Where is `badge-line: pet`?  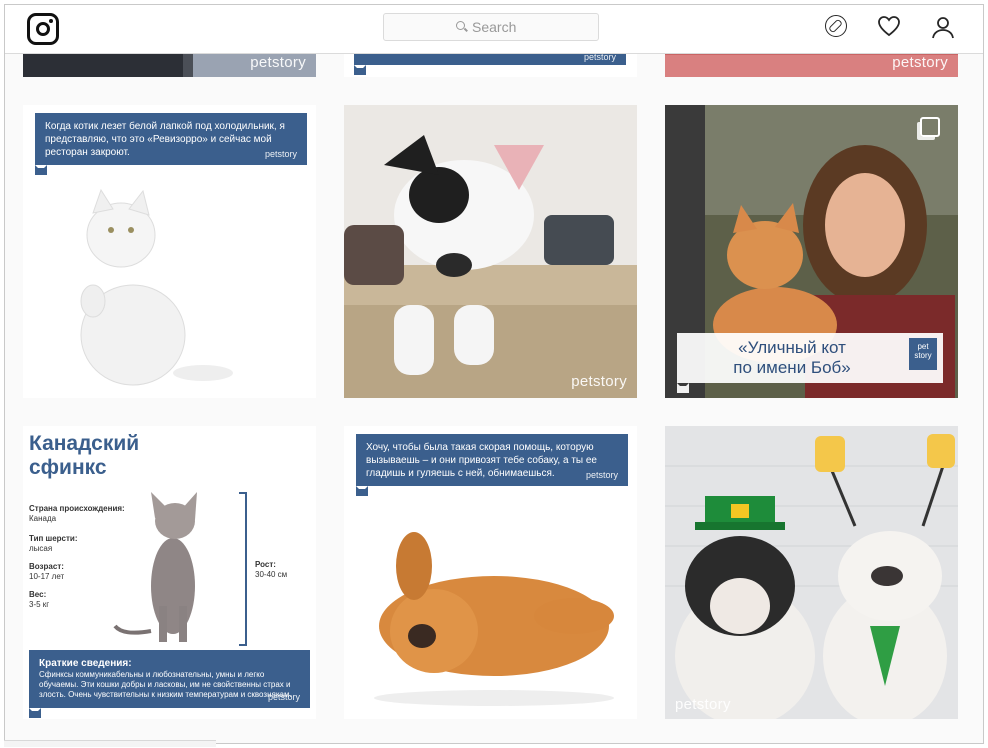 badge-line: pet is located at coordinates (923, 346).